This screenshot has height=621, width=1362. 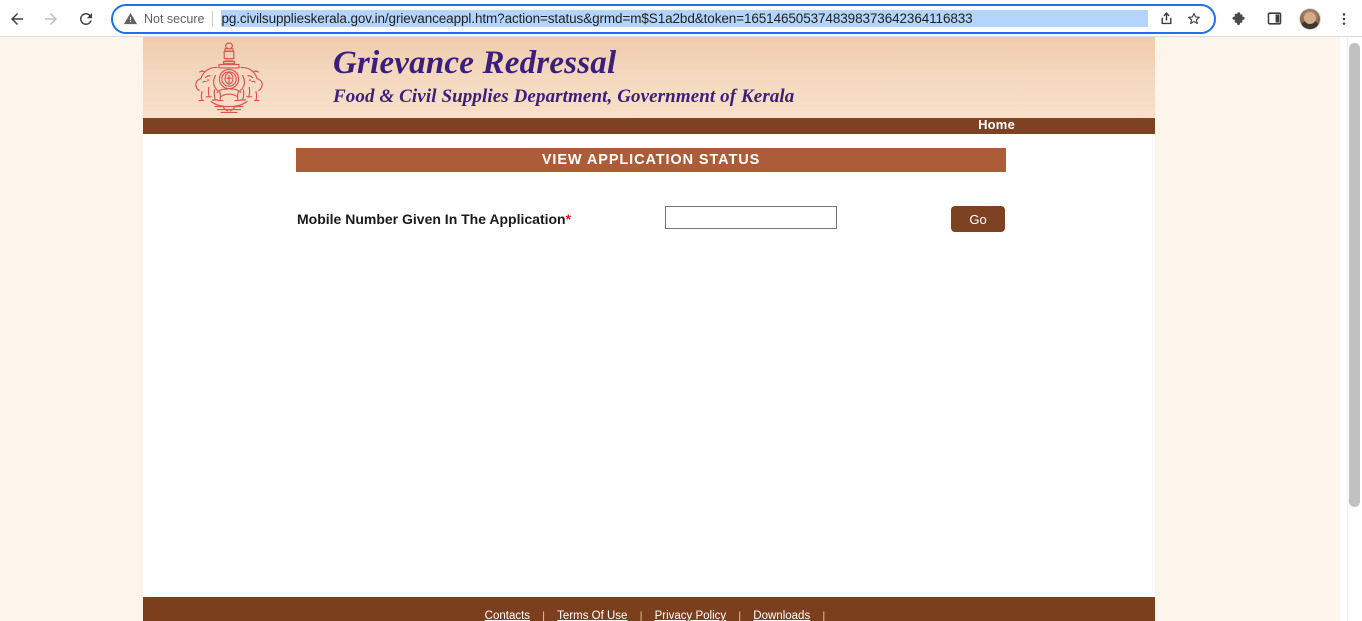 What do you see at coordinates (592, 615) in the screenshot?
I see `footer-link: Terms Of Use` at bounding box center [592, 615].